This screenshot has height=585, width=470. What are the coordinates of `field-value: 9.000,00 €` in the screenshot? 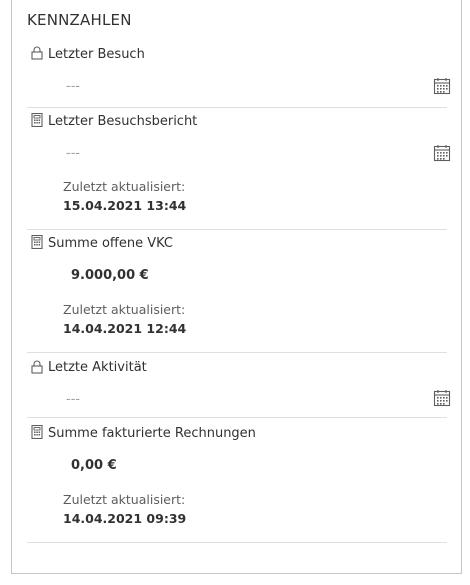 It's located at (110, 275).